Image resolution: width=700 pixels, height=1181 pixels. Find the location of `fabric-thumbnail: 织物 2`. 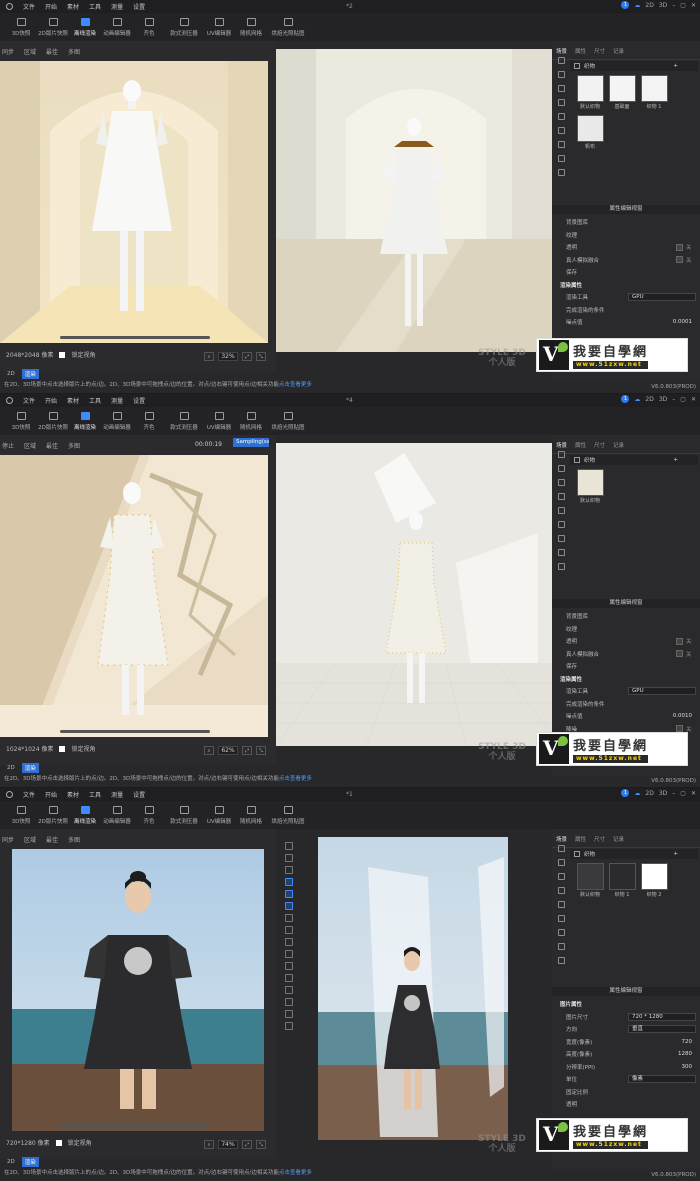

fabric-thumbnail: 织物 2 is located at coordinates (654, 881).